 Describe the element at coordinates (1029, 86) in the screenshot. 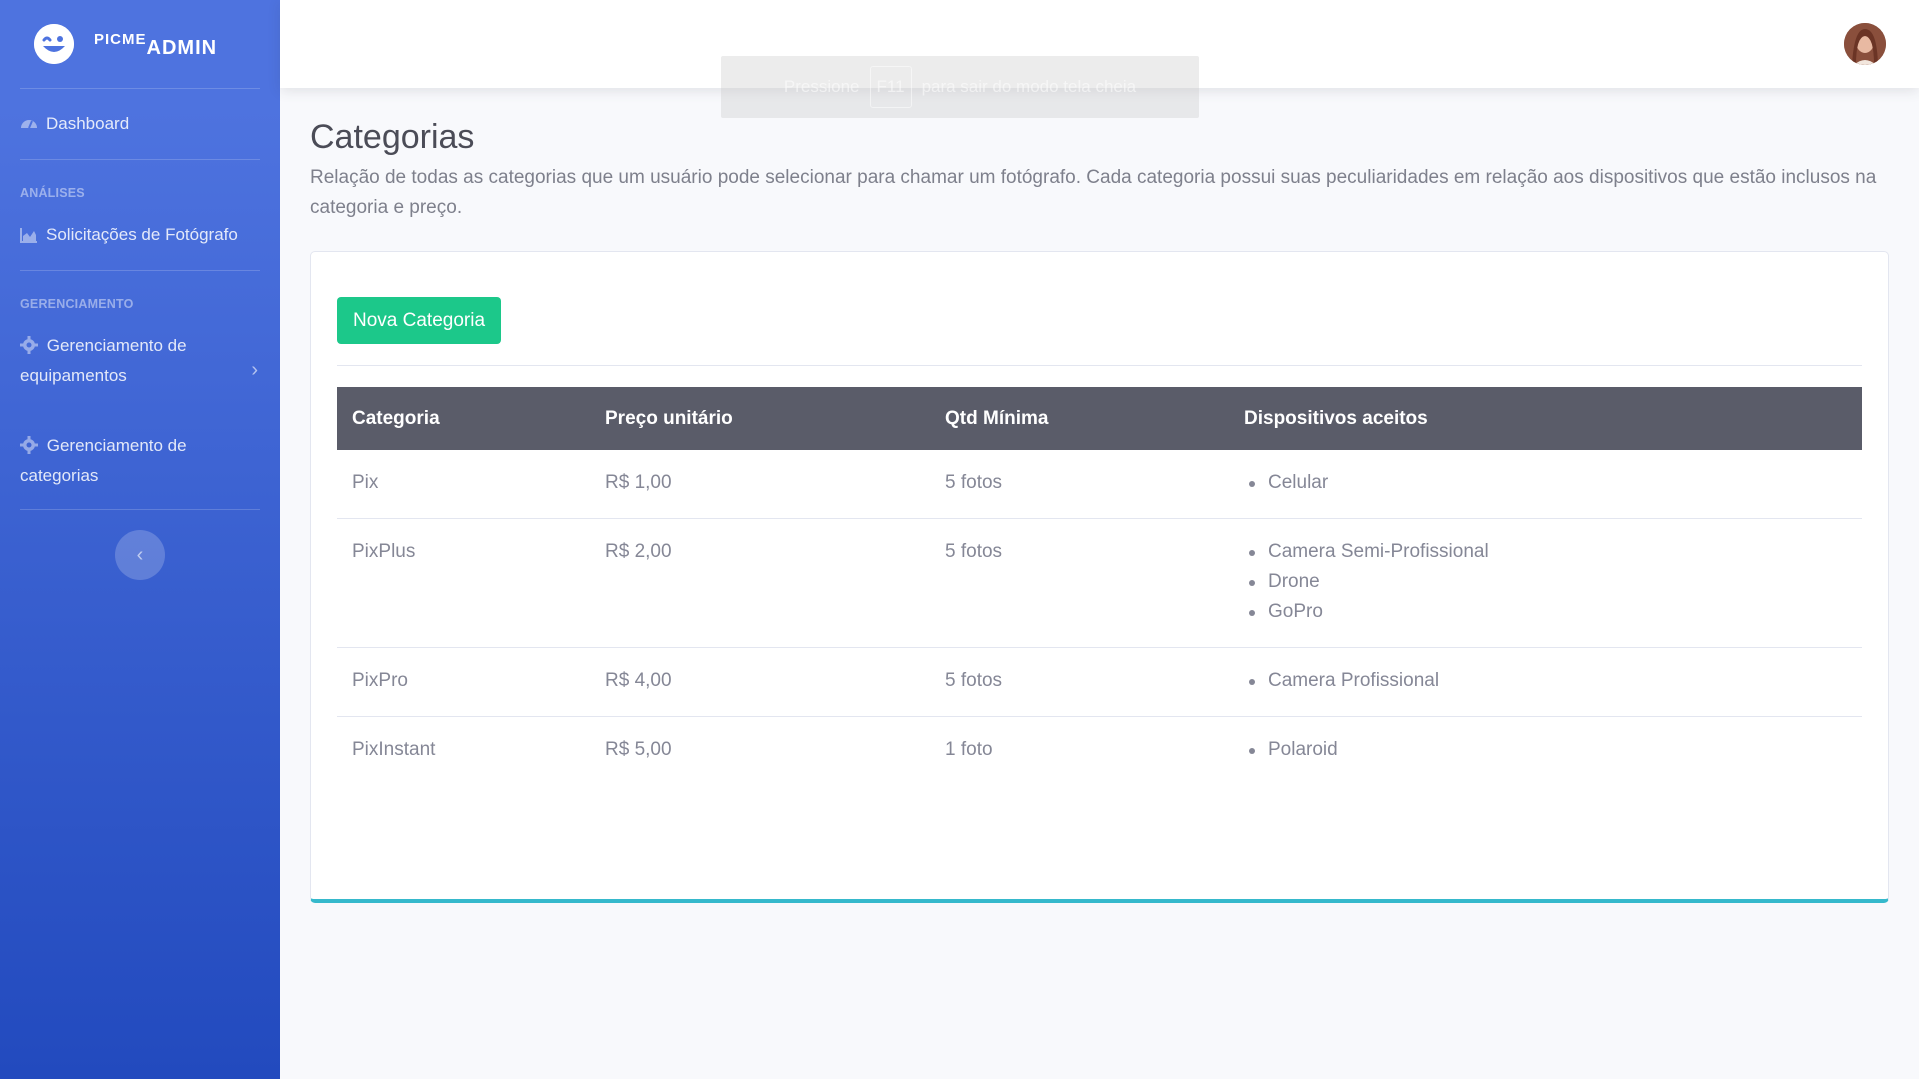

I see `fullscreen-notice-after: para sair do modo tela cheia` at that location.